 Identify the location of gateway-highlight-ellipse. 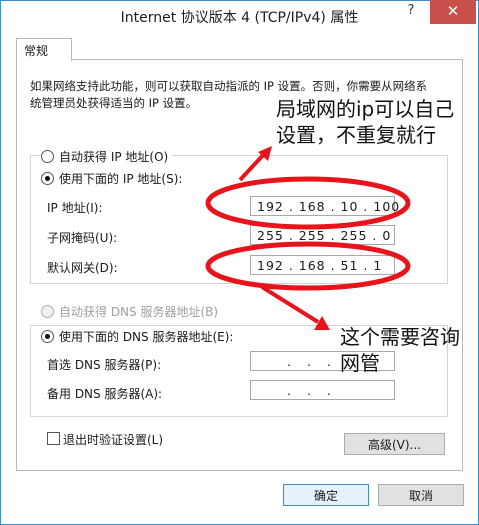
(308, 266).